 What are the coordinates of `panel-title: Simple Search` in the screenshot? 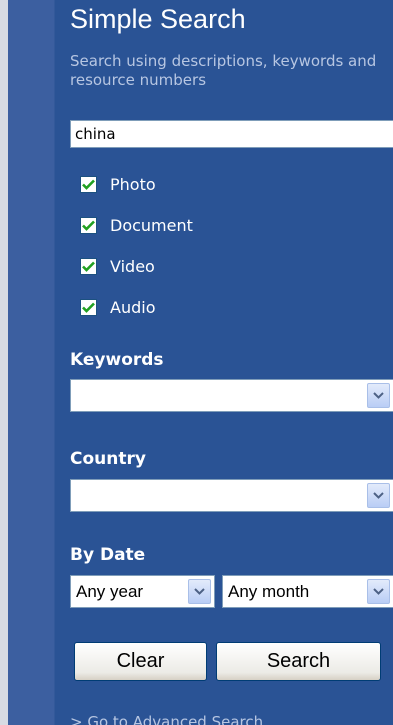 It's located at (158, 19).